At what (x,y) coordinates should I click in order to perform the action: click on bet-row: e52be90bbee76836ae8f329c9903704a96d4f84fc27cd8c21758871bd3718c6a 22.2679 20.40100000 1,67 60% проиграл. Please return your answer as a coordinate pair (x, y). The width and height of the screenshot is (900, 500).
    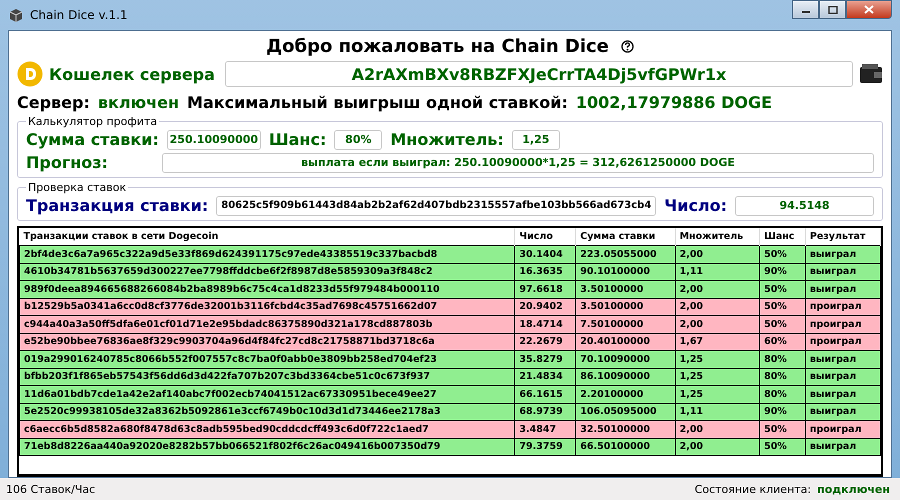
    Looking at the image, I should click on (450, 341).